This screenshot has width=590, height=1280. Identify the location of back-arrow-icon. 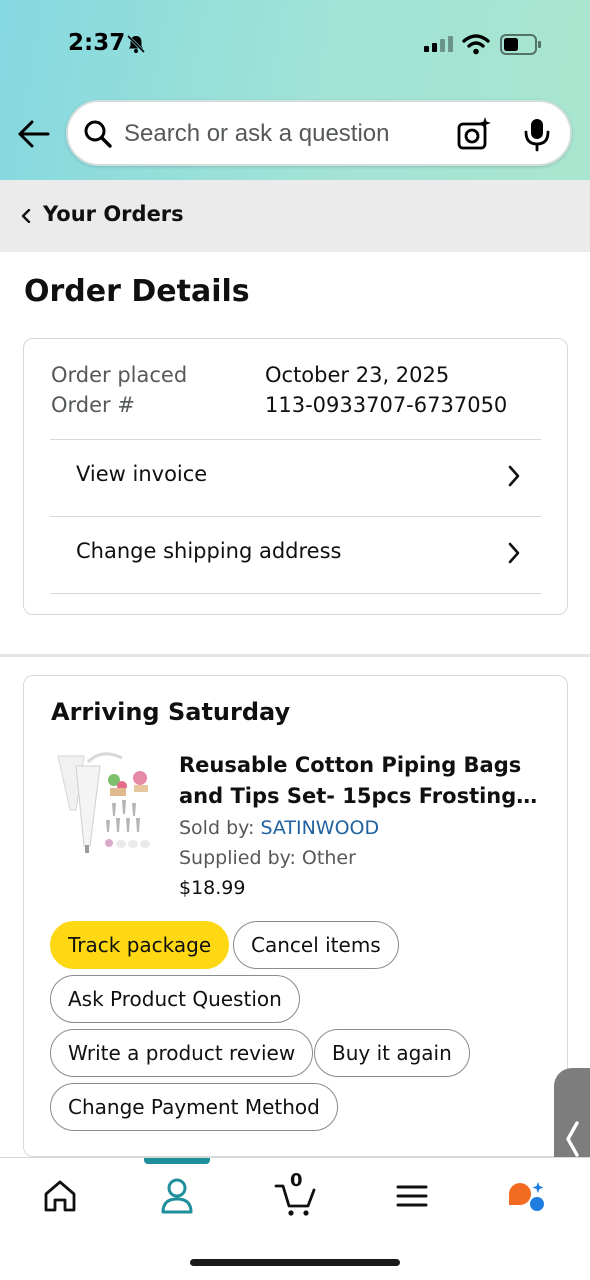
(34, 134).